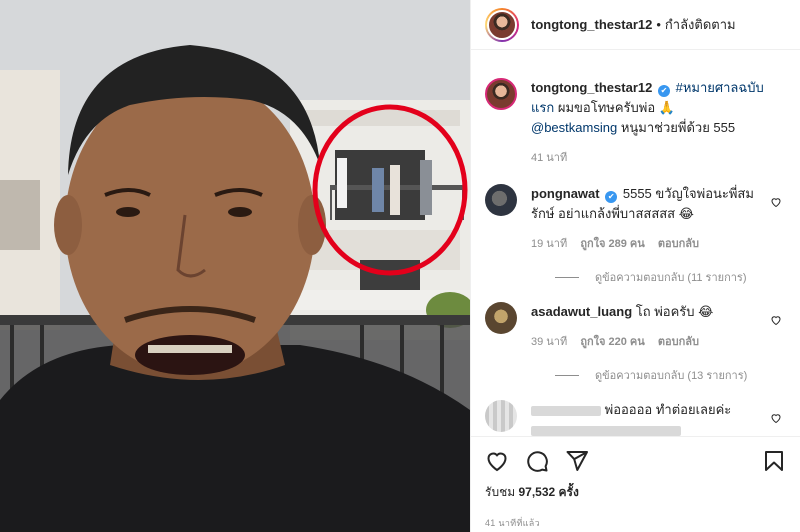  I want to click on comment-item: พ่อออออ ทำต่อยเลยค่ะ, so click(635, 418).